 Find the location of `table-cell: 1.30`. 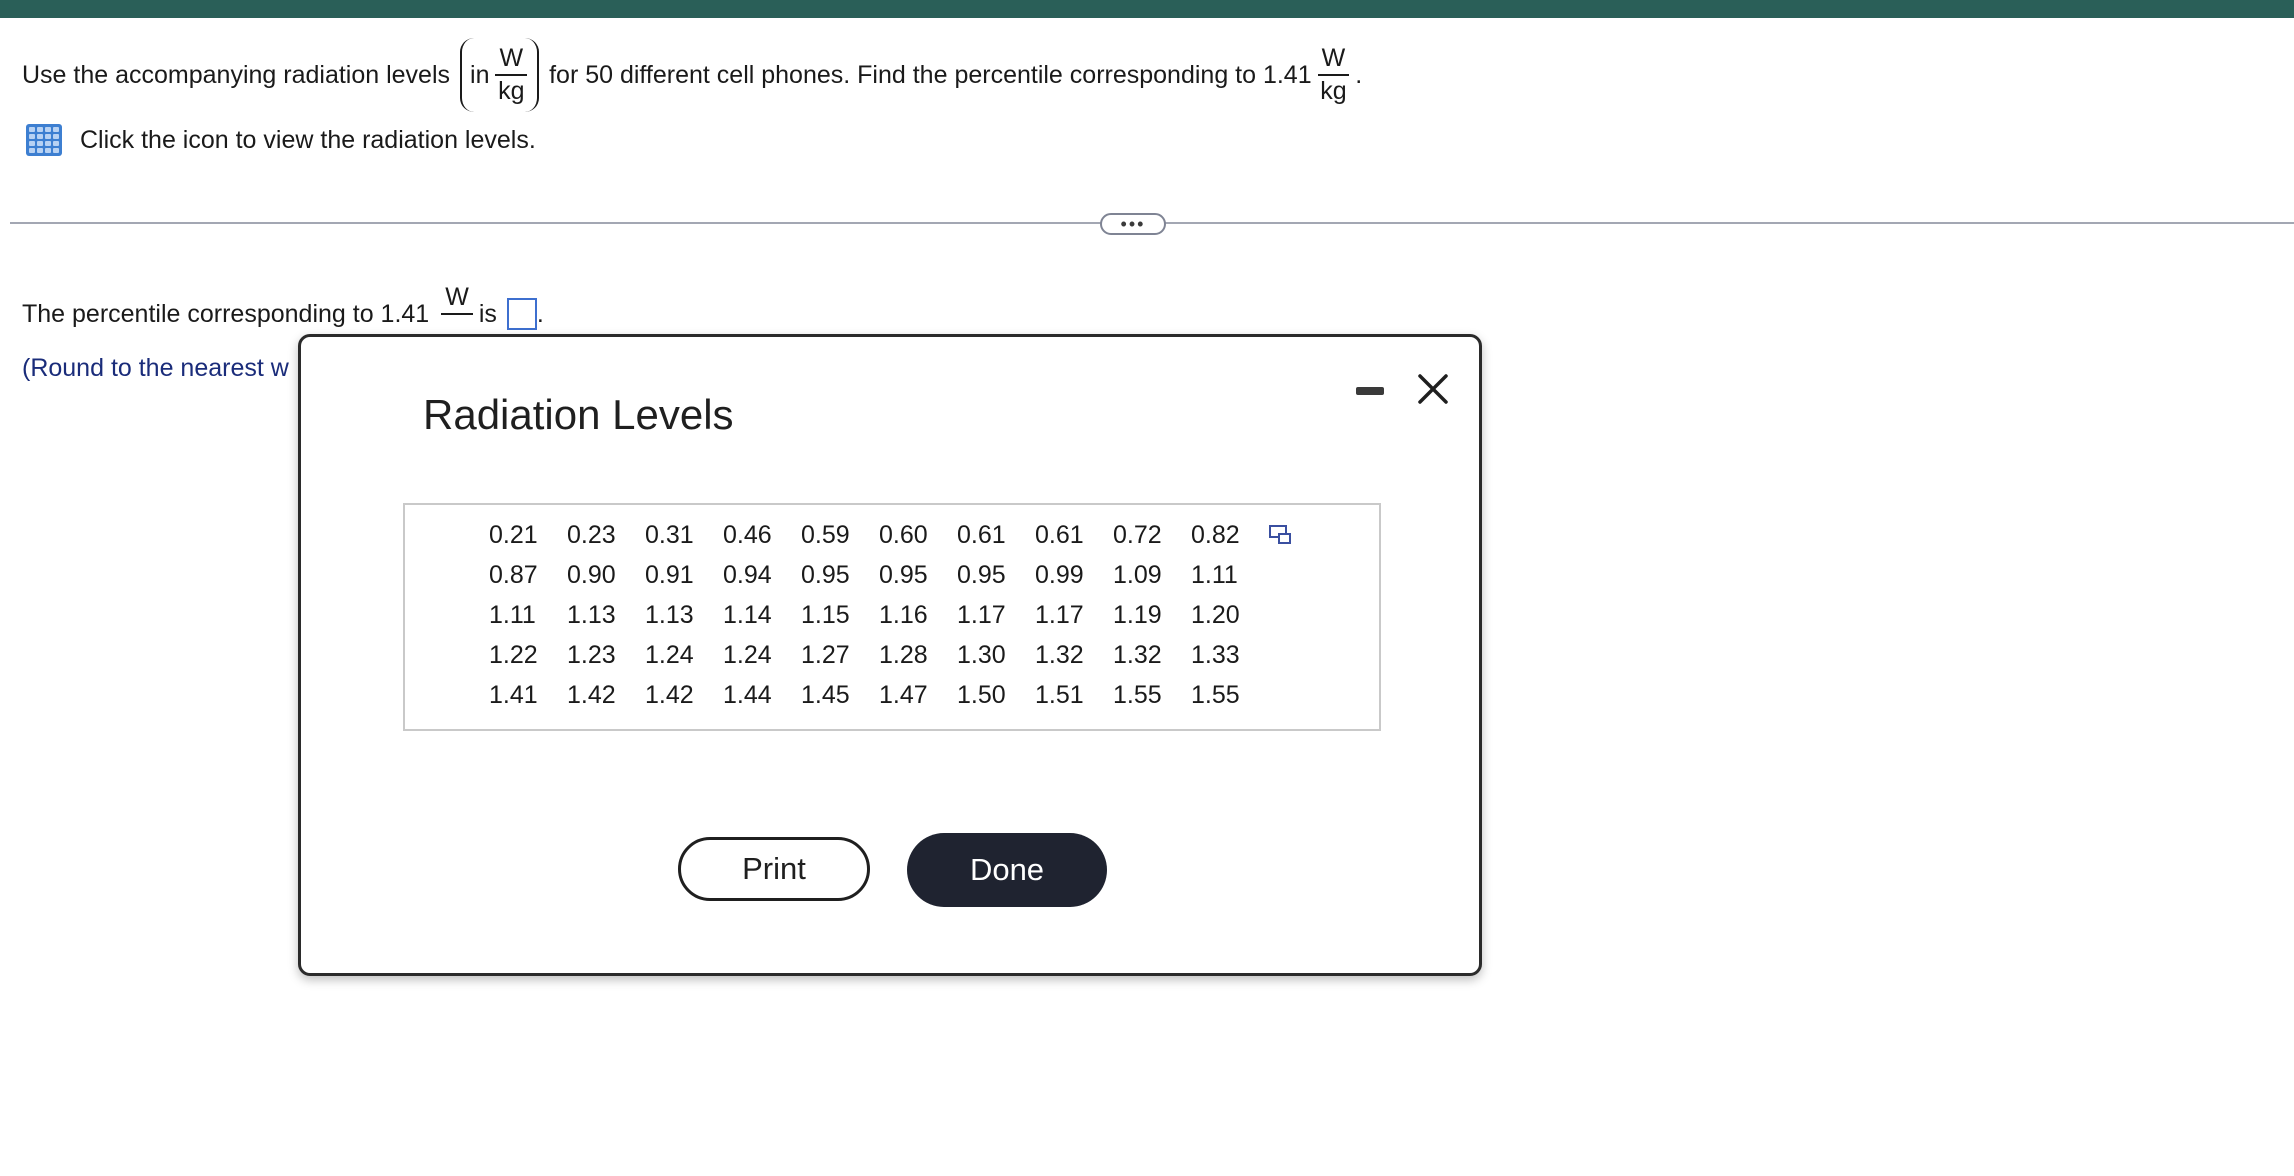

table-cell: 1.30 is located at coordinates (981, 654).